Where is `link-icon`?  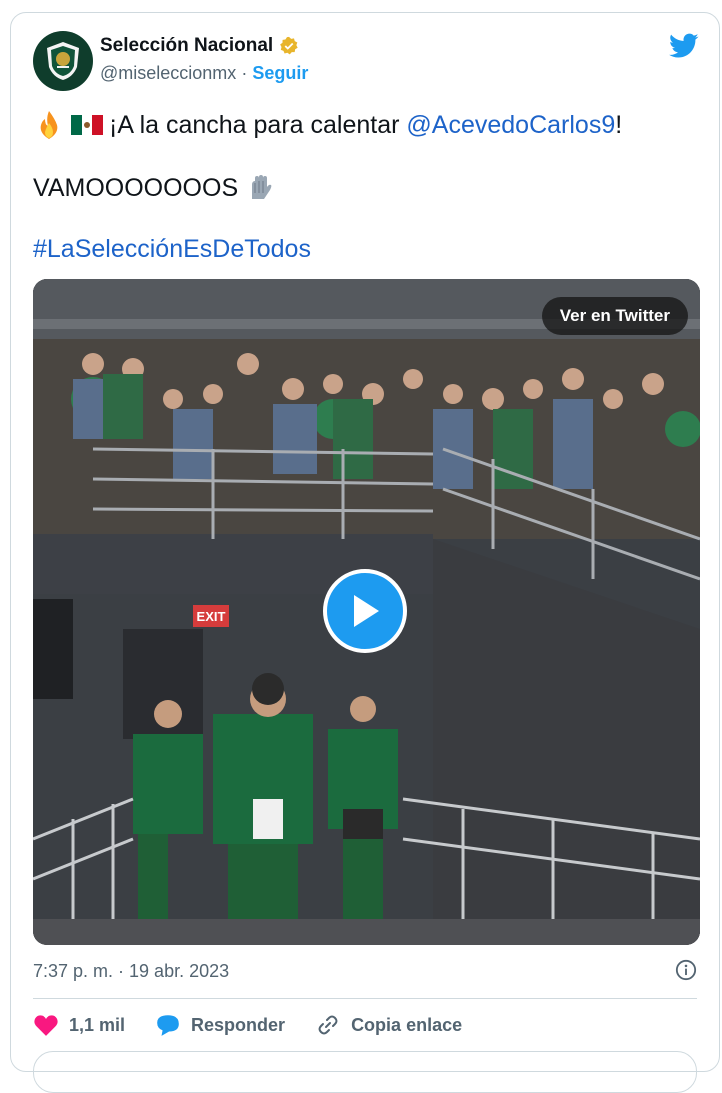 link-icon is located at coordinates (328, 1025).